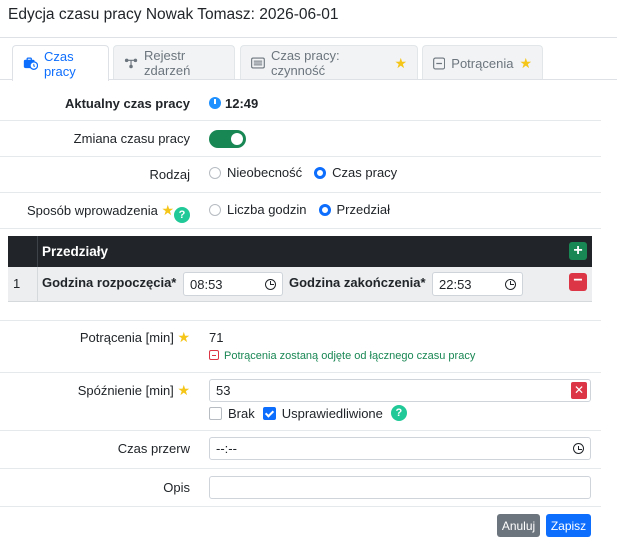  I want to click on tab-rejestr-zdarzen: Rejestr zdarzeń, so click(174, 62).